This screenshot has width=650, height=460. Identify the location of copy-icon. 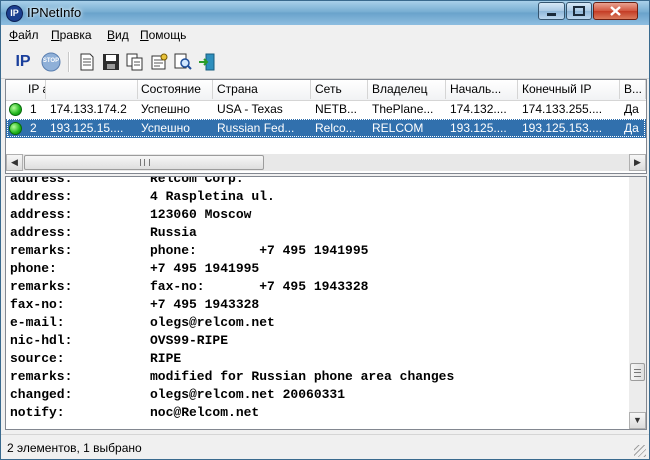
(134, 62).